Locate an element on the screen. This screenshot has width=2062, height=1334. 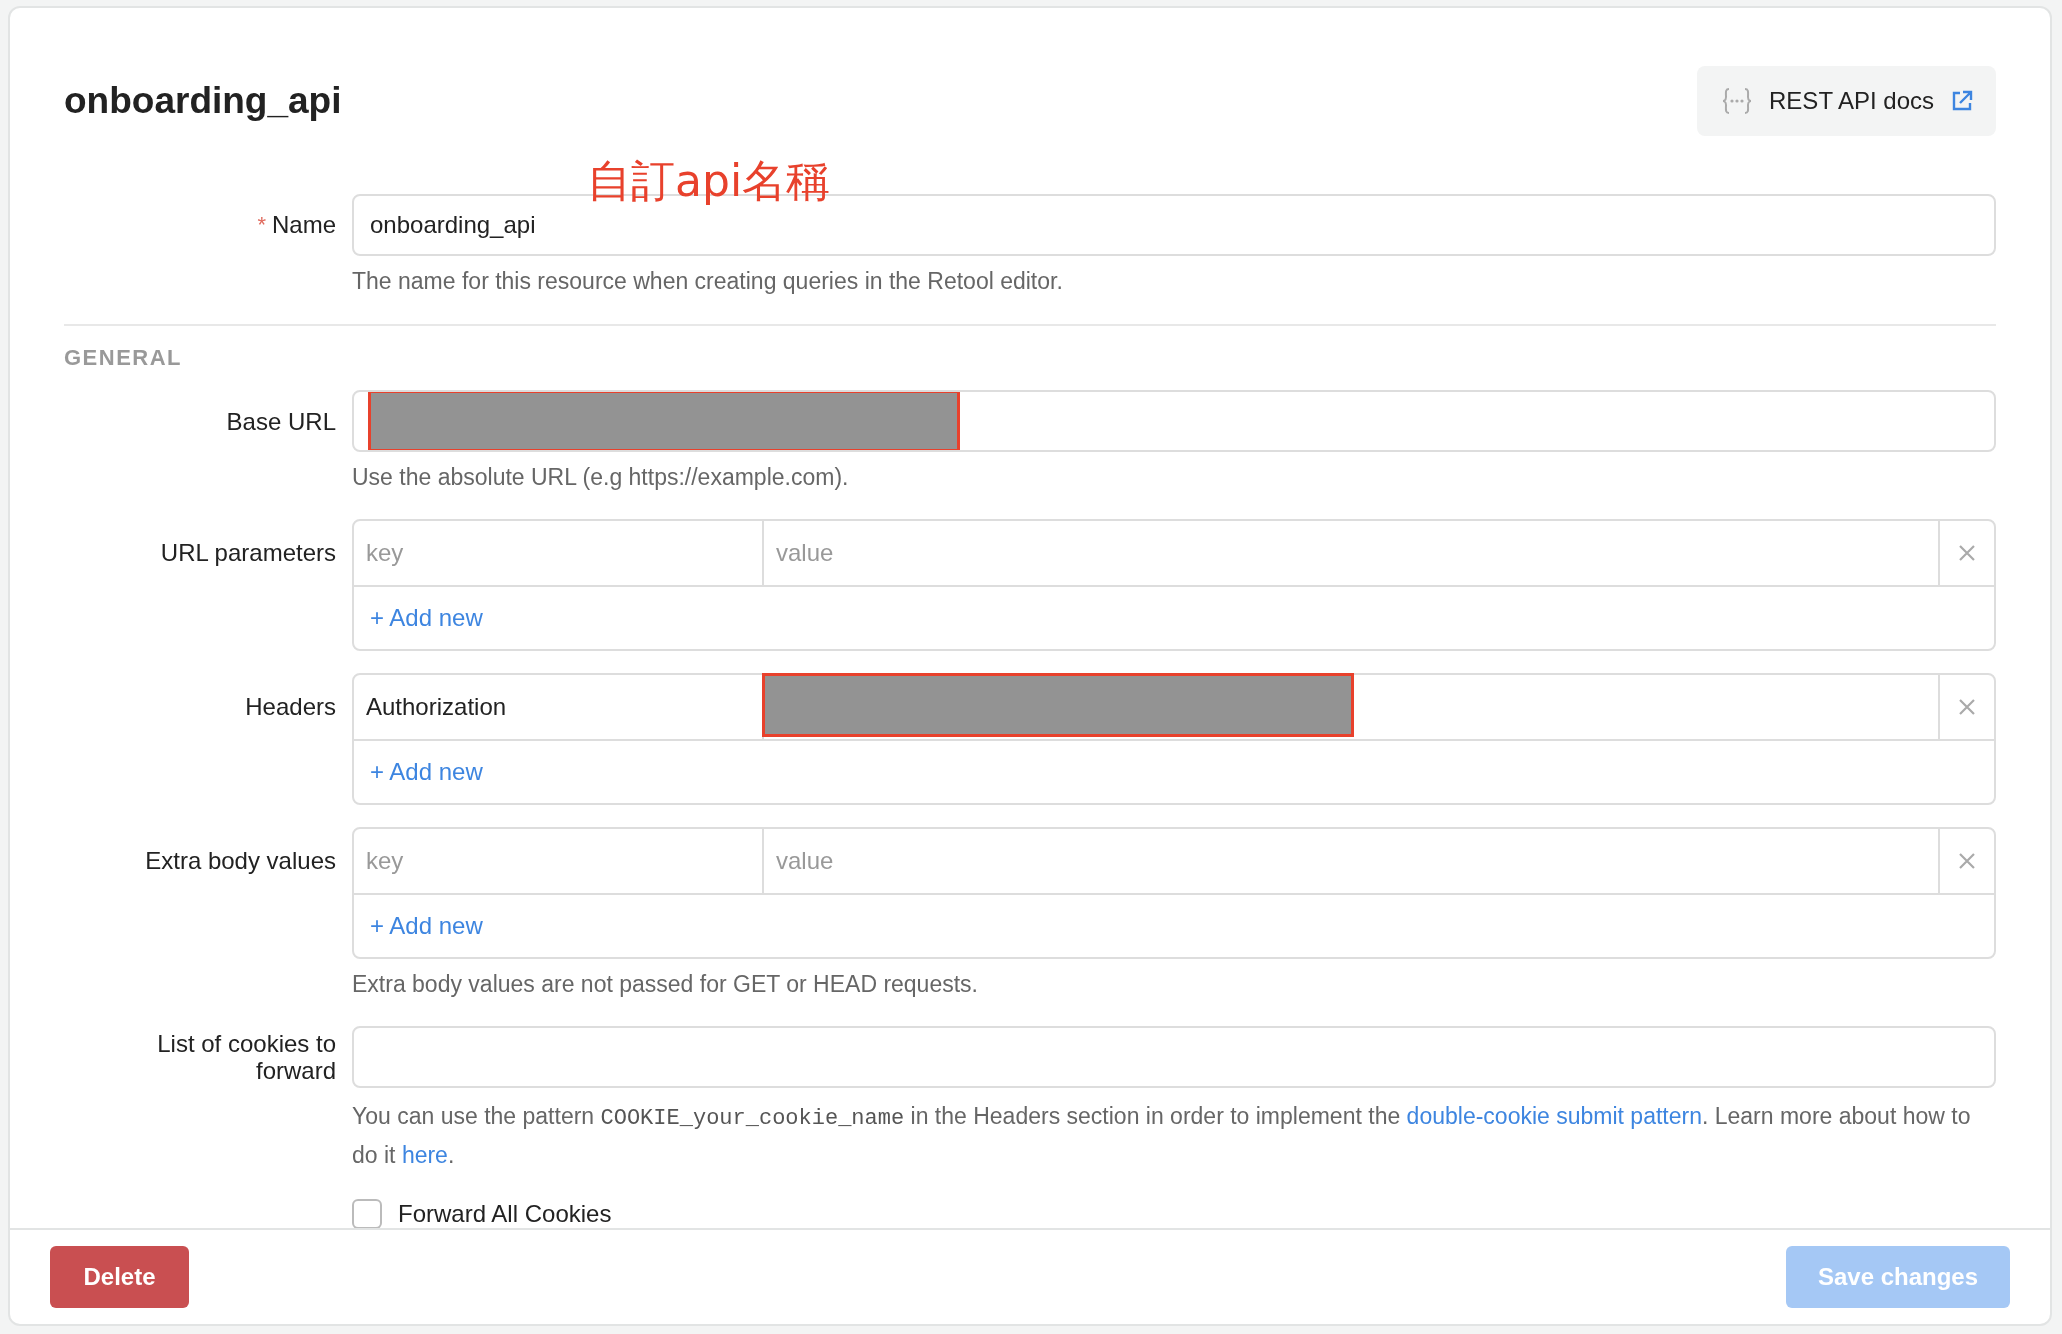
field-label: URL parameters is located at coordinates (248, 552).